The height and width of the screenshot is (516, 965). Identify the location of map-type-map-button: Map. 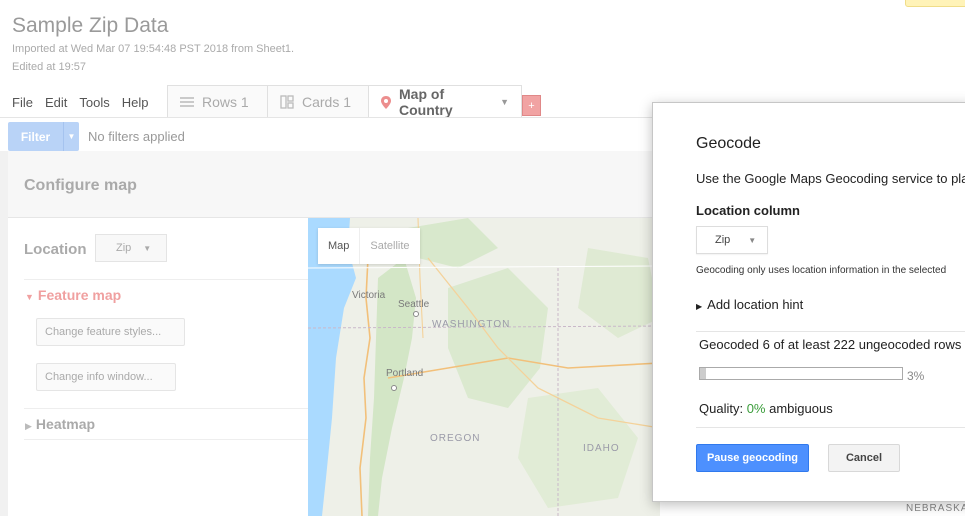
(339, 246).